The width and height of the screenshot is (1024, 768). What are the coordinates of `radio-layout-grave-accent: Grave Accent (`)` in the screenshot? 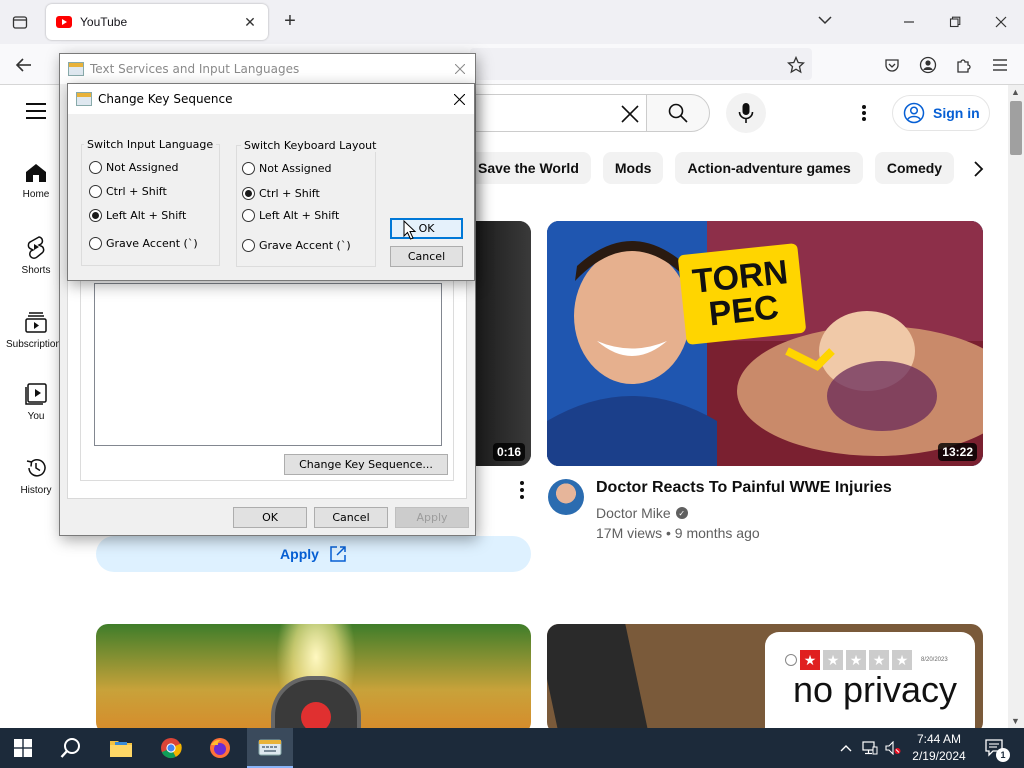 It's located at (296, 245).